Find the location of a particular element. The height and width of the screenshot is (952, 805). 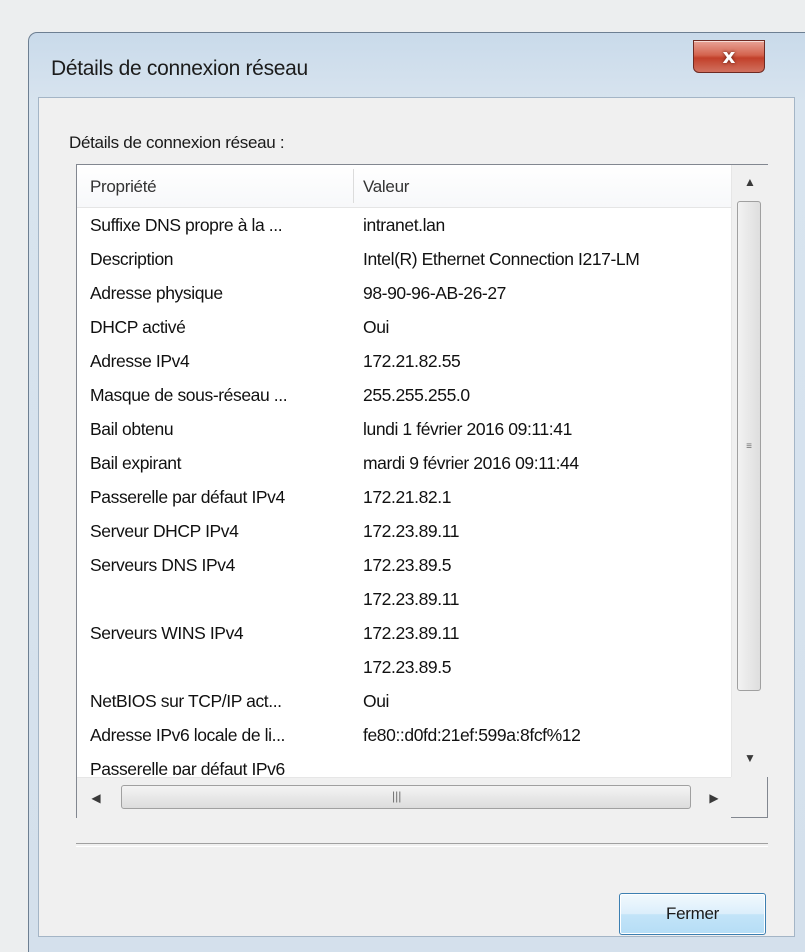

table-row: Adresse physique 98-90-96-AB-26-27 is located at coordinates (404, 292).